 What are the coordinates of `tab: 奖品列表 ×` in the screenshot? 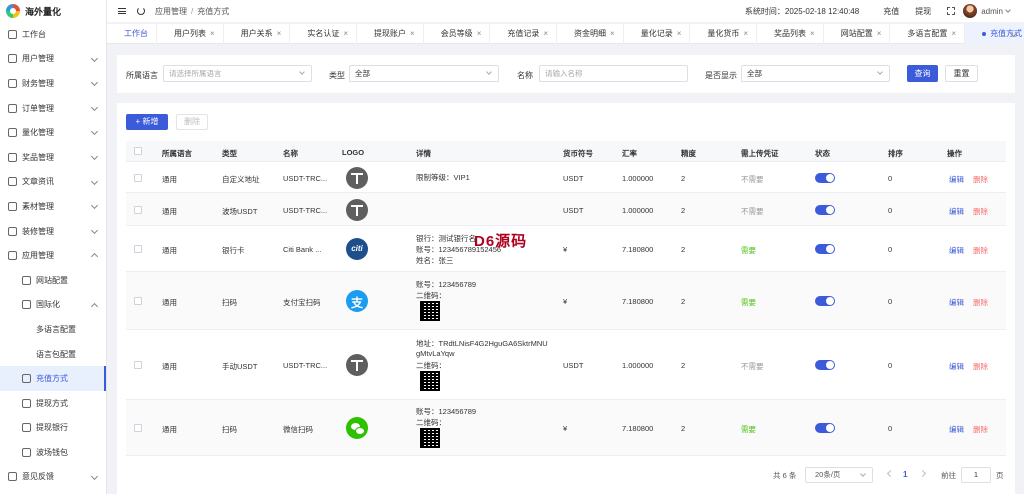 It's located at (790, 33).